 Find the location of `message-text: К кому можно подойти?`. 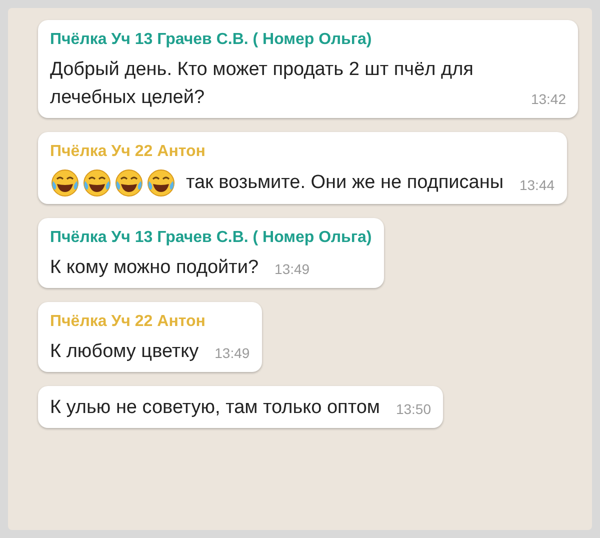

message-text: К кому можно подойти? is located at coordinates (154, 268).